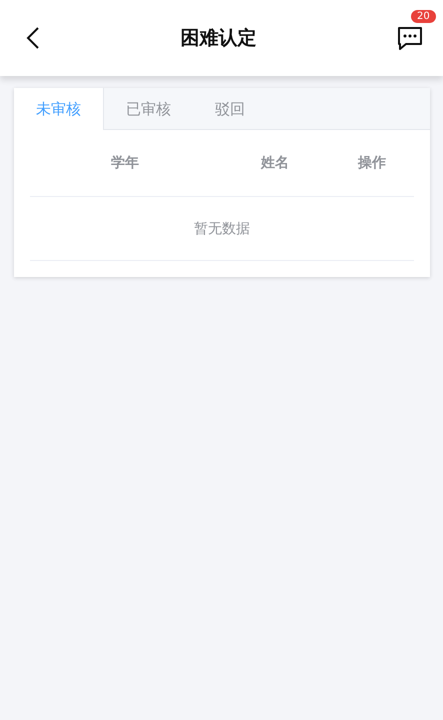  Describe the element at coordinates (423, 16) in the screenshot. I see `notification-badge: 20` at that location.